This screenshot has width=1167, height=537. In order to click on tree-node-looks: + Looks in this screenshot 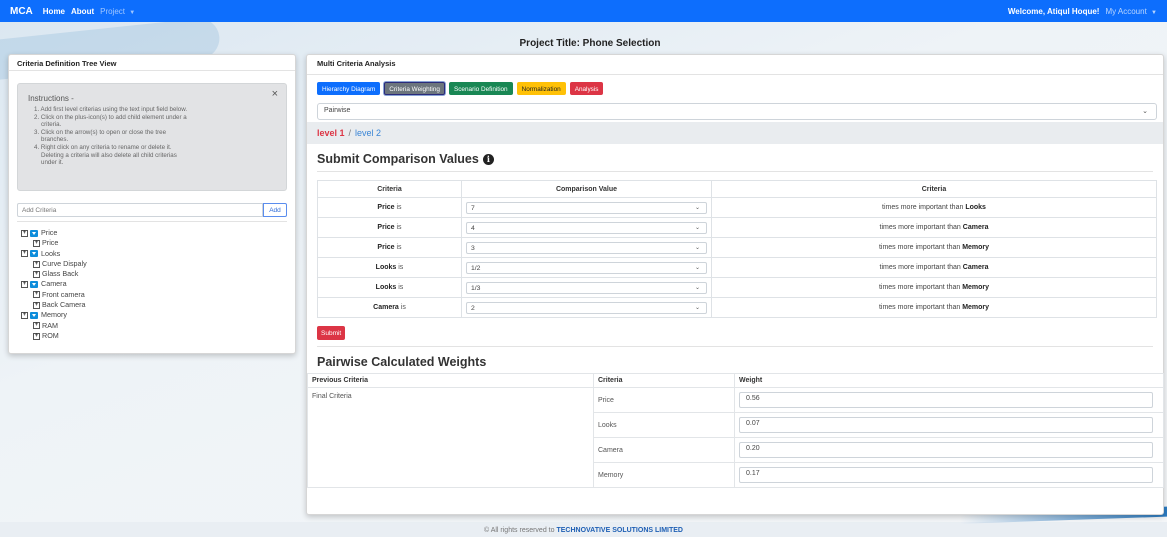, I will do `click(158, 254)`.